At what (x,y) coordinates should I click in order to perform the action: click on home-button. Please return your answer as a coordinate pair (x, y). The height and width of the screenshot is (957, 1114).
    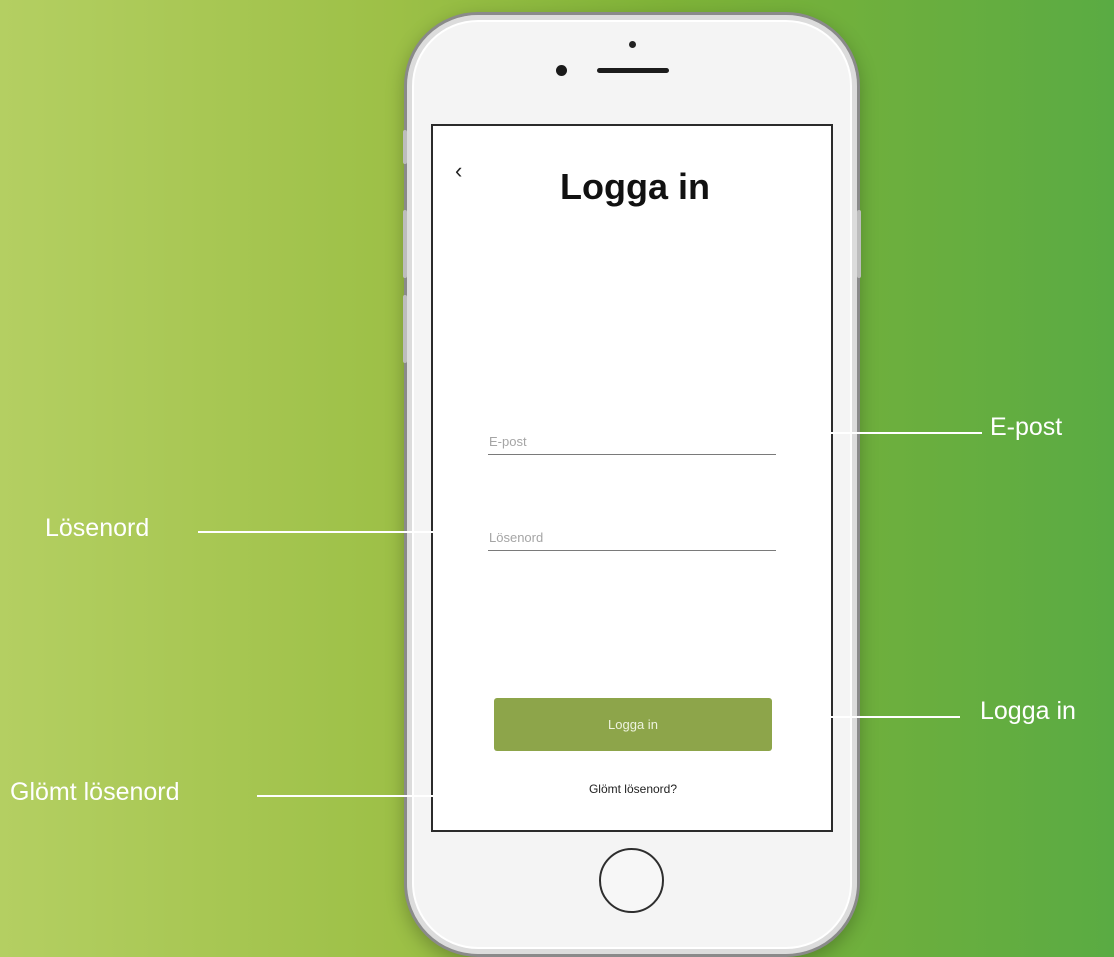
    Looking at the image, I should click on (631, 880).